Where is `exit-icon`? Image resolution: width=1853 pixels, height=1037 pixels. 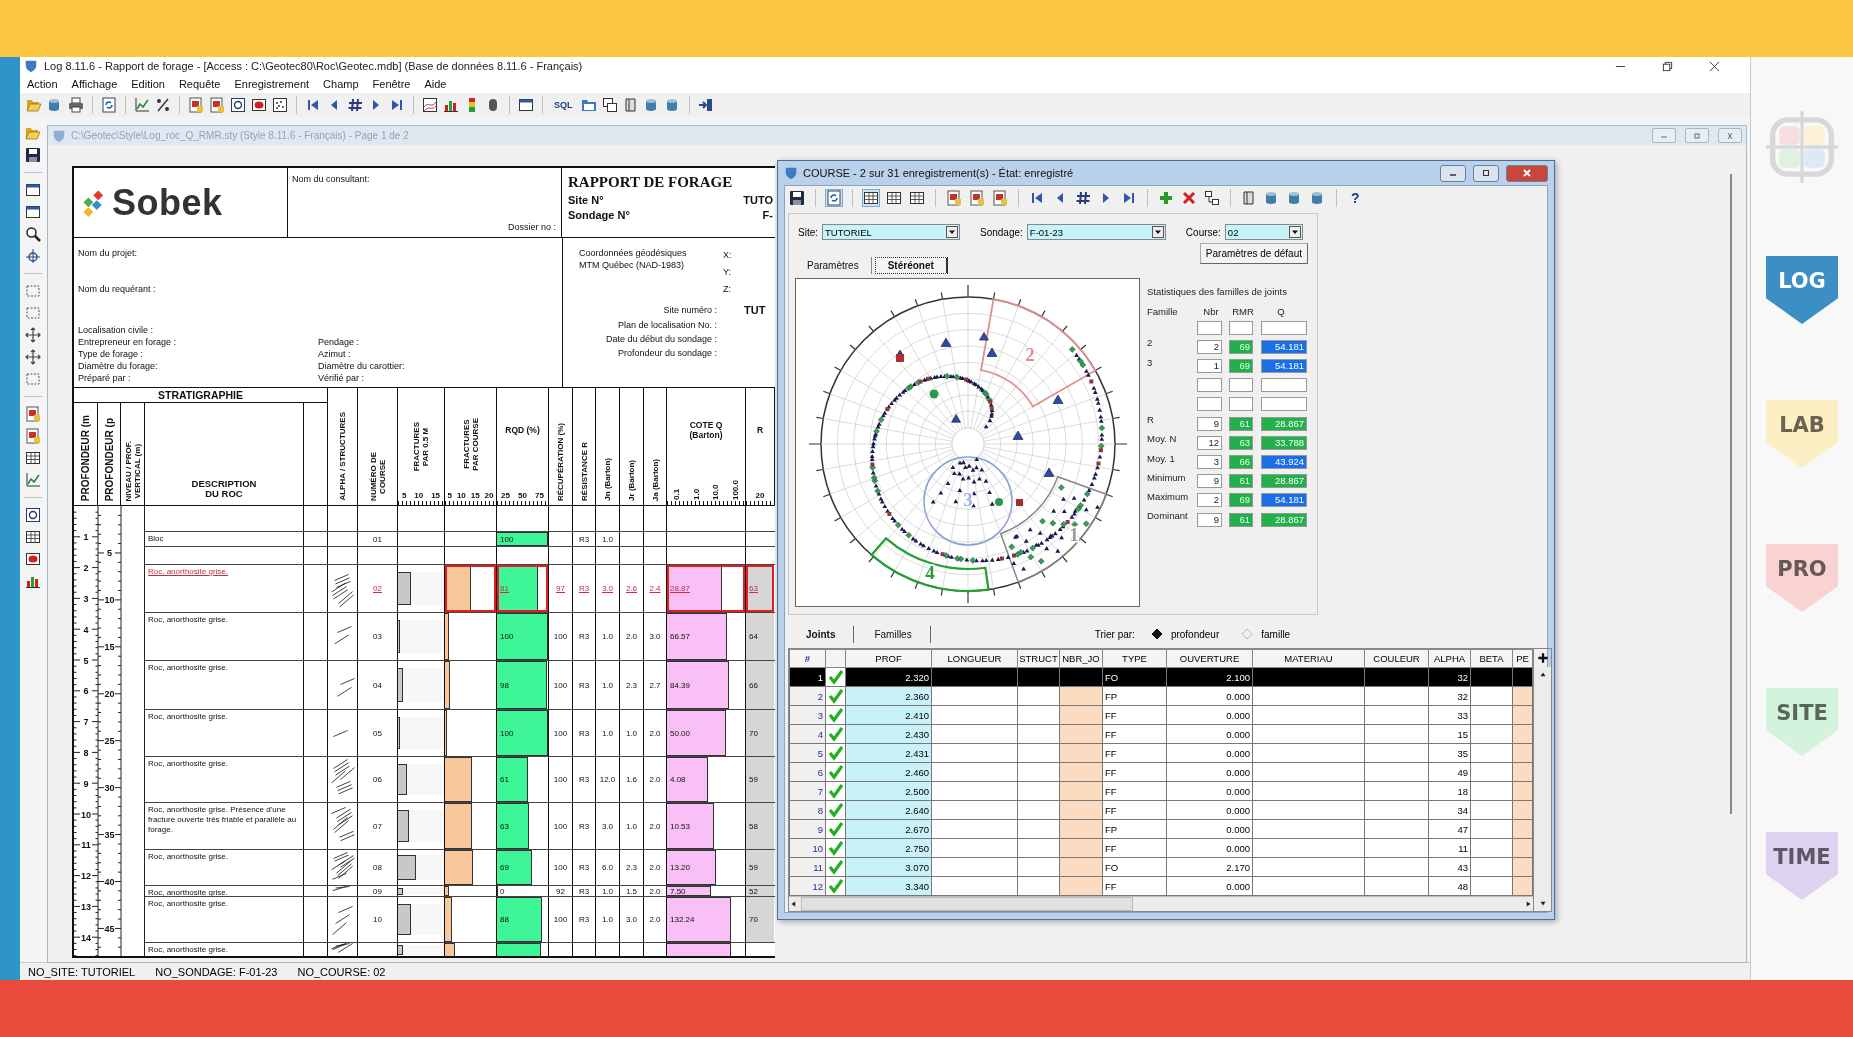 exit-icon is located at coordinates (705, 105).